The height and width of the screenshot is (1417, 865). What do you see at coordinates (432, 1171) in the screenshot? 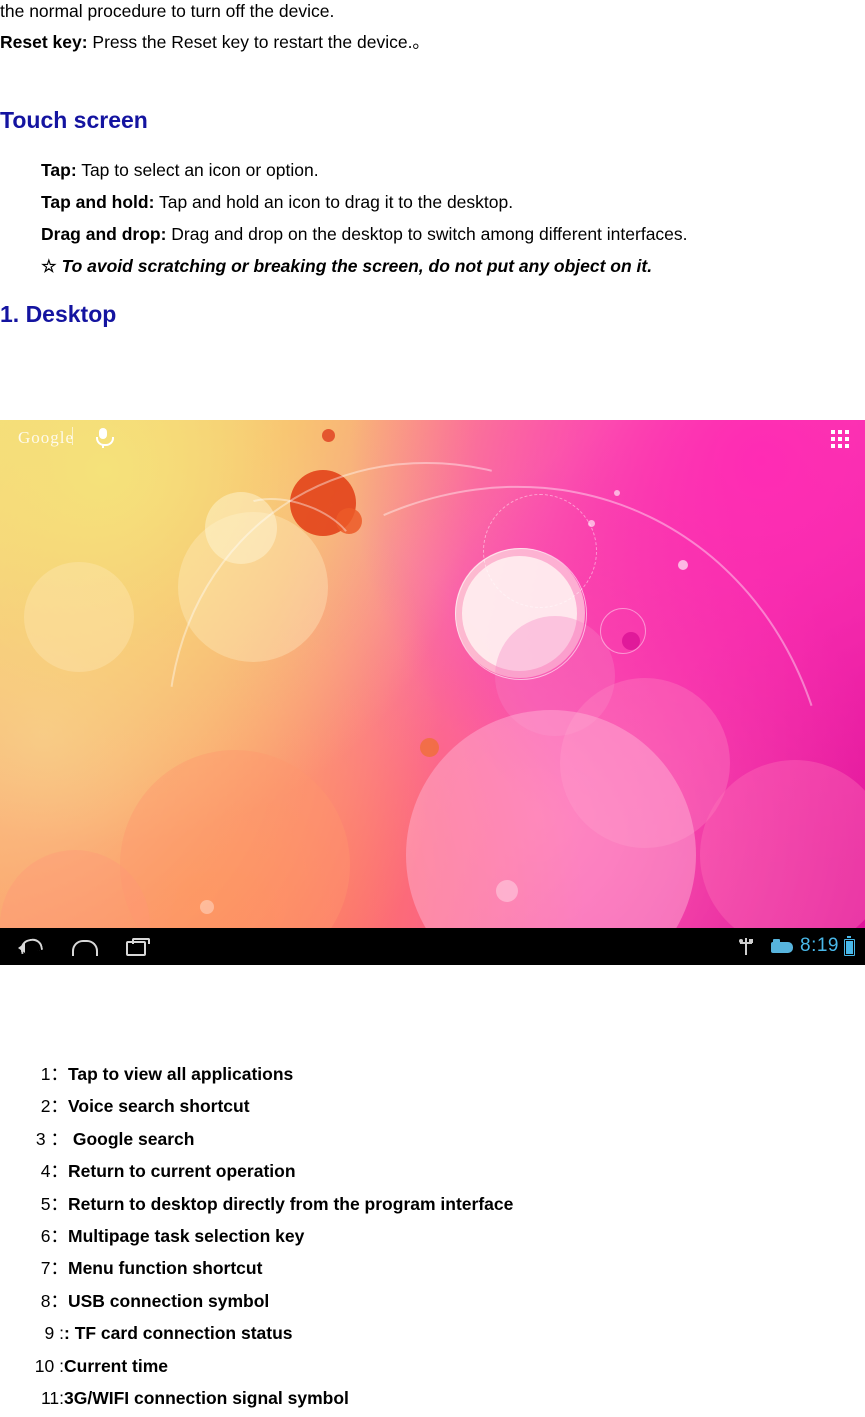
I see `list-item: 4：Return to current operation` at bounding box center [432, 1171].